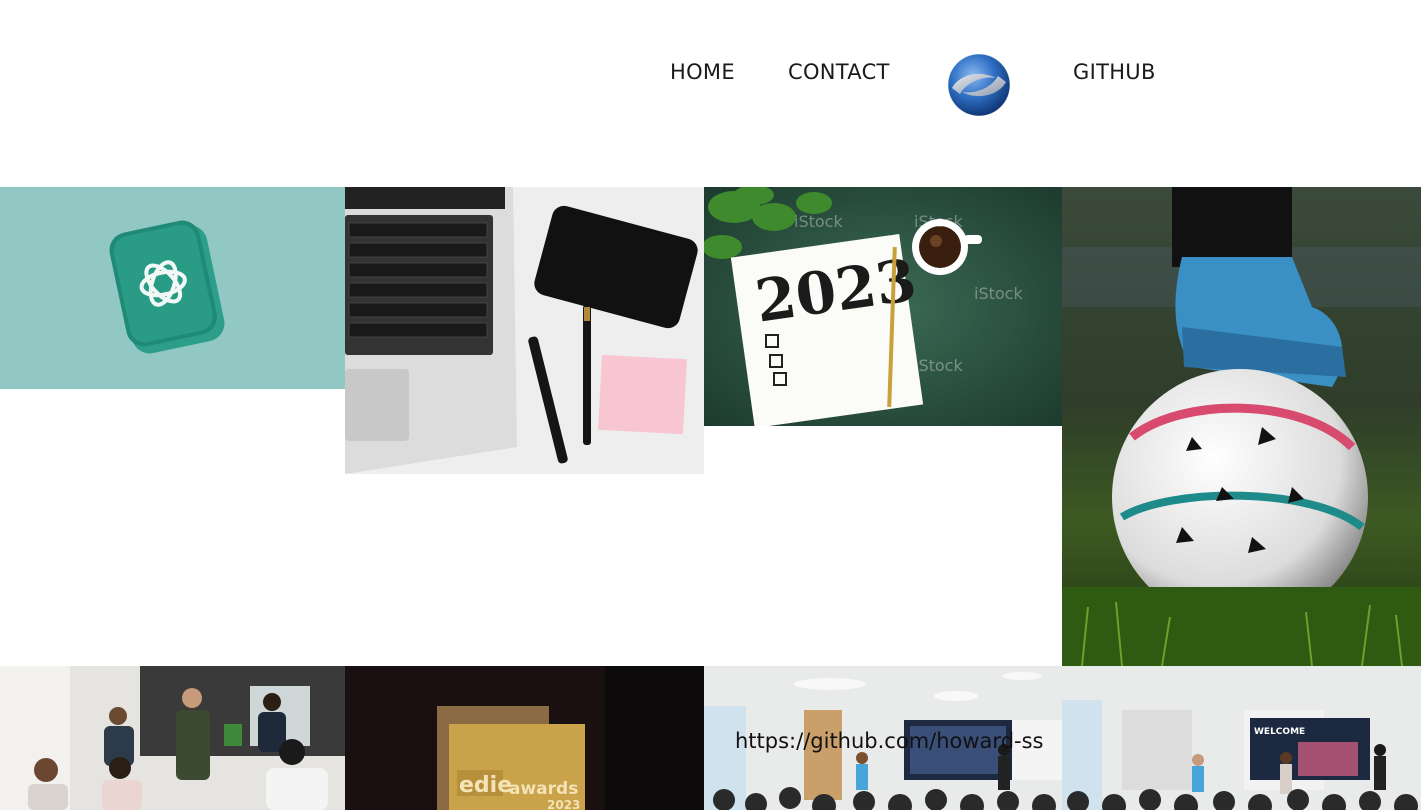 The image size is (1423, 810). Describe the element at coordinates (172, 738) in the screenshot. I see `meeting-people-tile` at that location.